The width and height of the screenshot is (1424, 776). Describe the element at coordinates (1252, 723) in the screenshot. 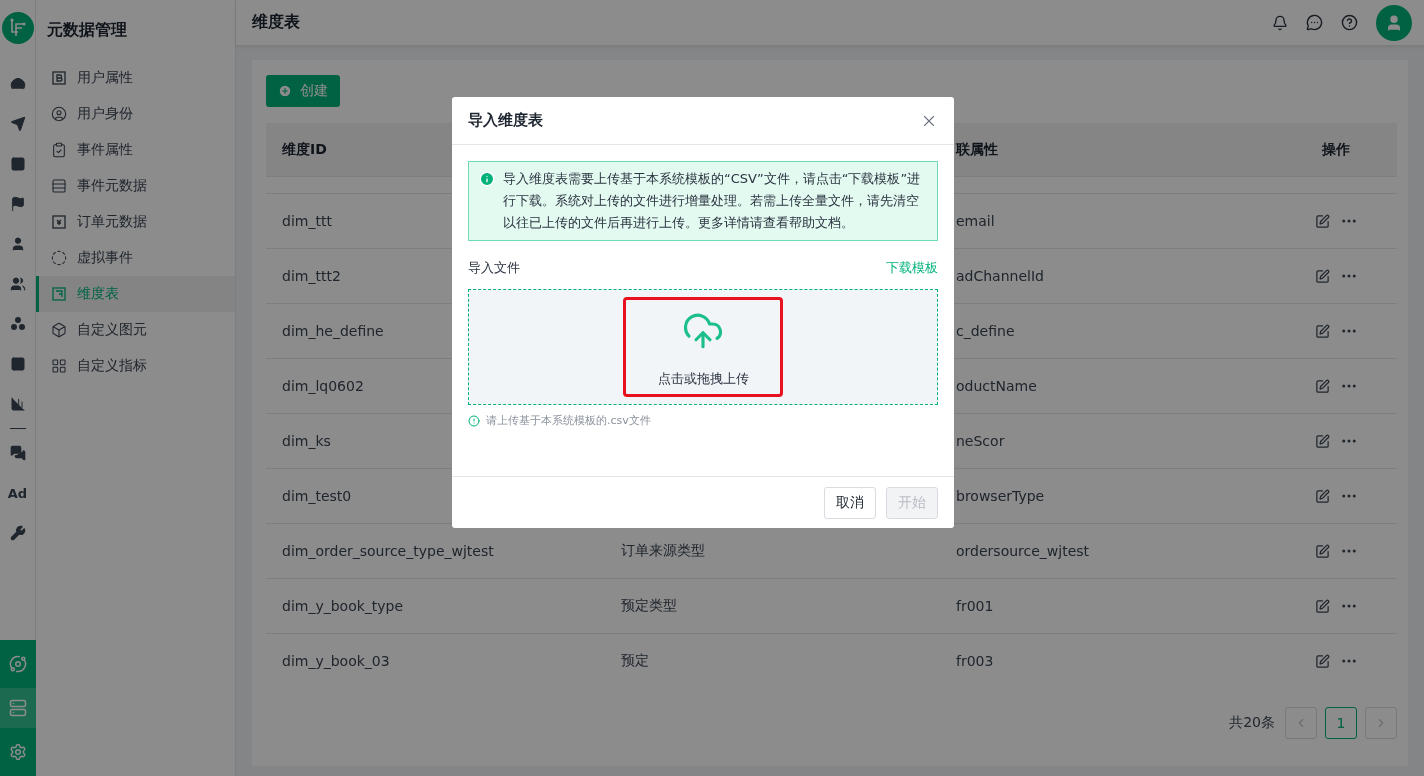

I see `total-count: 共20条` at that location.